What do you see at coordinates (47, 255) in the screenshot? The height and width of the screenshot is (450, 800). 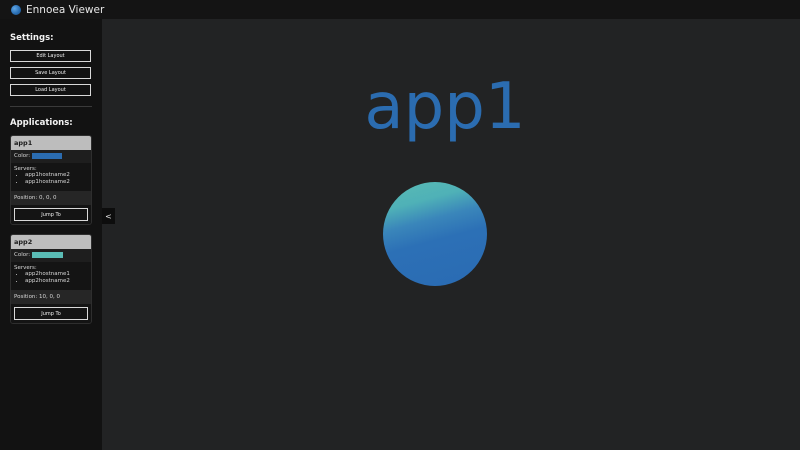 I see `app-color-value: #5ABCB5` at bounding box center [47, 255].